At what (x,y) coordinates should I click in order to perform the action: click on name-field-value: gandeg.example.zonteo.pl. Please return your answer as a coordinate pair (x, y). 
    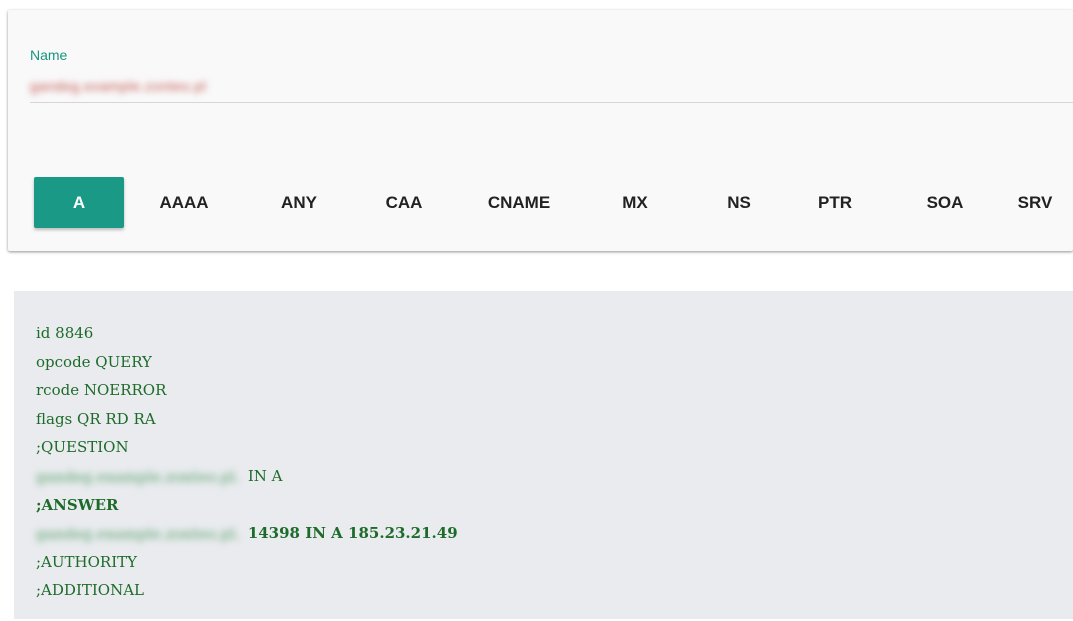
    Looking at the image, I should click on (118, 86).